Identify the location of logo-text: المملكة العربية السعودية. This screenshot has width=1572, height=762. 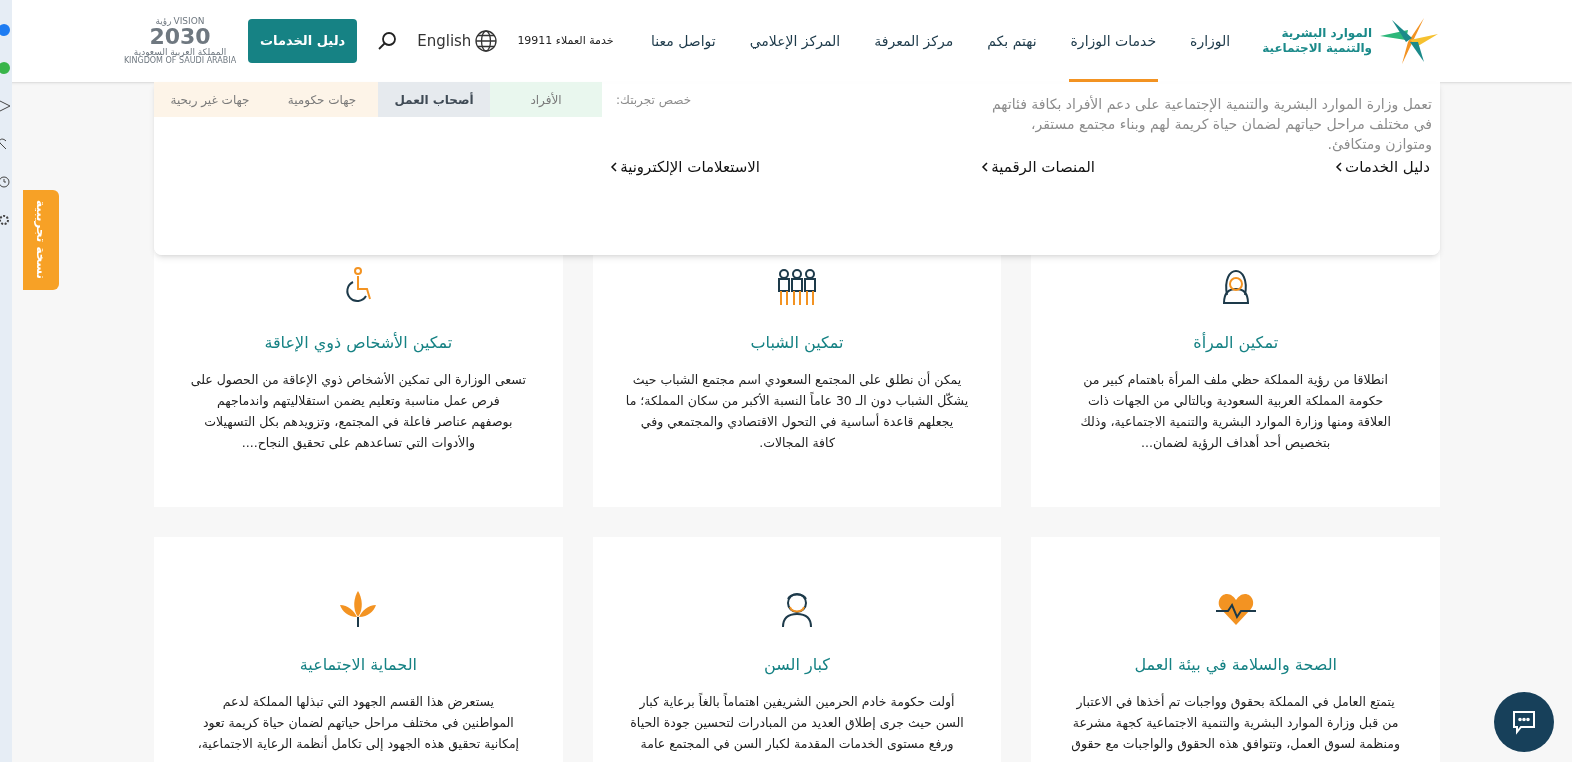
(180, 52).